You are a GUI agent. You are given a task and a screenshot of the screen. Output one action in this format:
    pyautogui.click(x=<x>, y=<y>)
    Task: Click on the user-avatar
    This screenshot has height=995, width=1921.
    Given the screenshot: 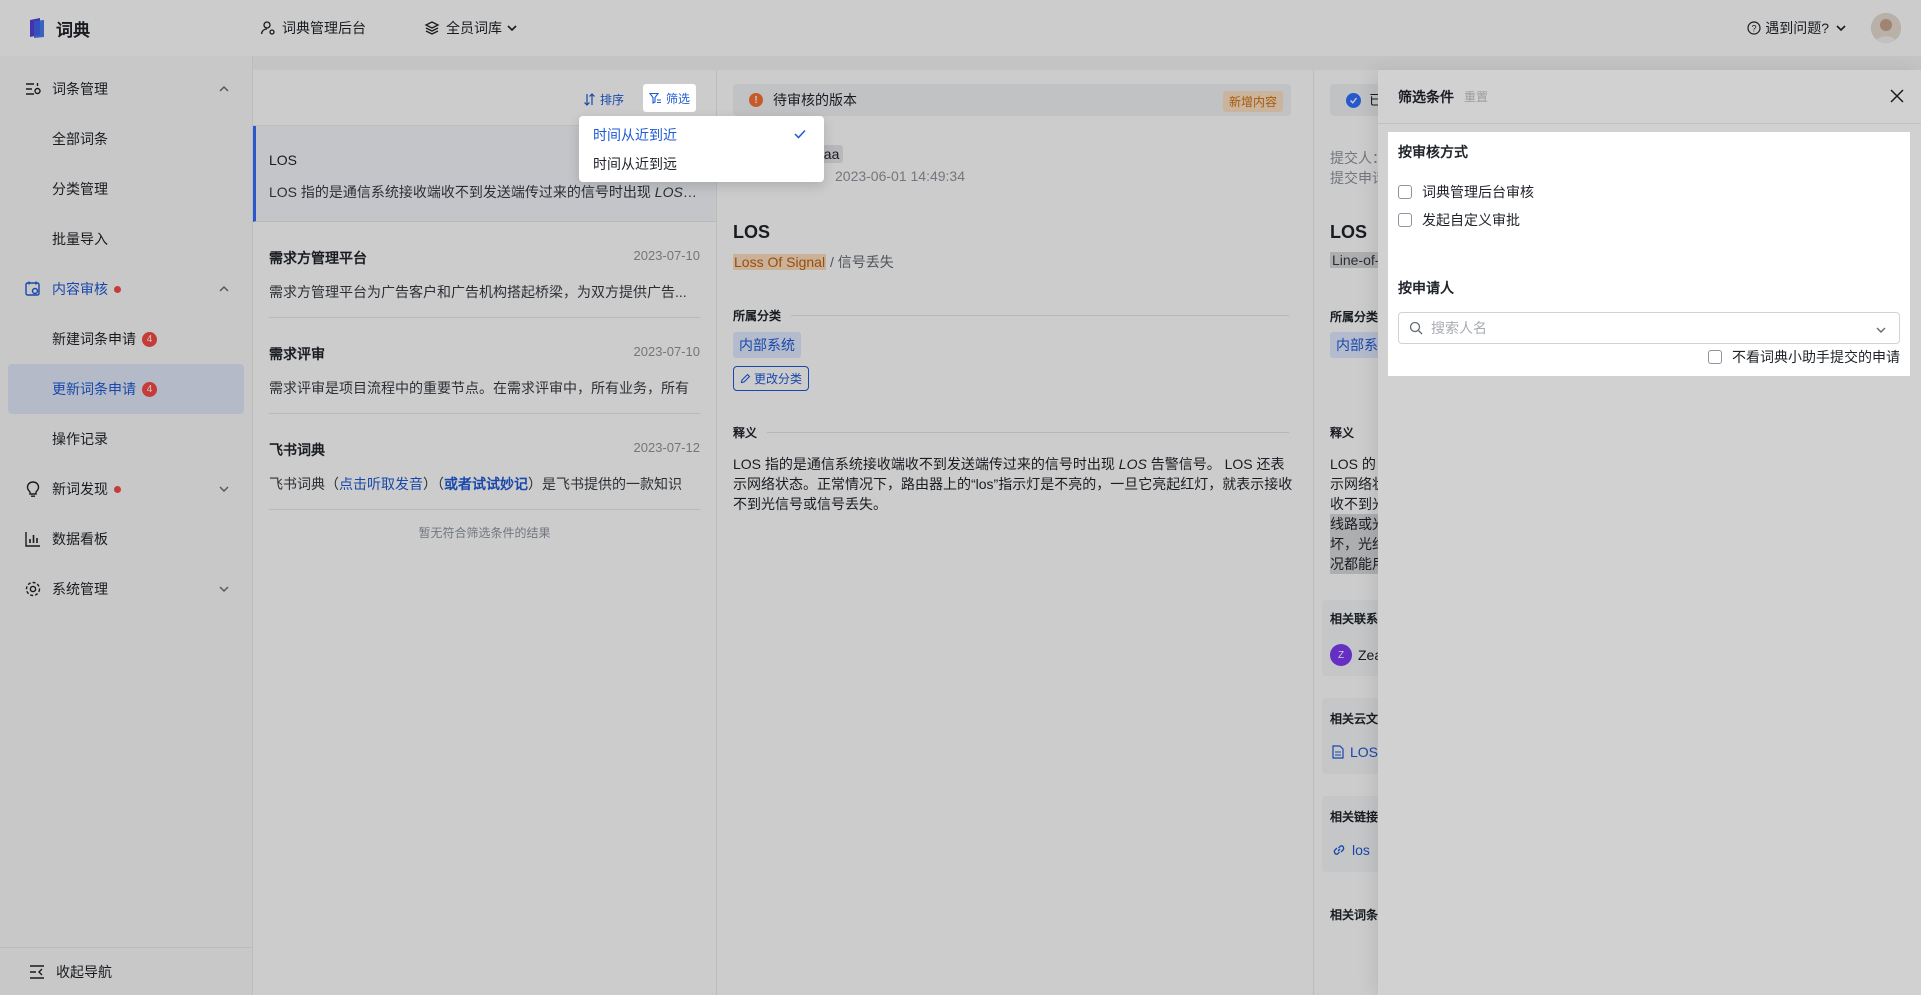 What is the action you would take?
    pyautogui.click(x=1886, y=28)
    